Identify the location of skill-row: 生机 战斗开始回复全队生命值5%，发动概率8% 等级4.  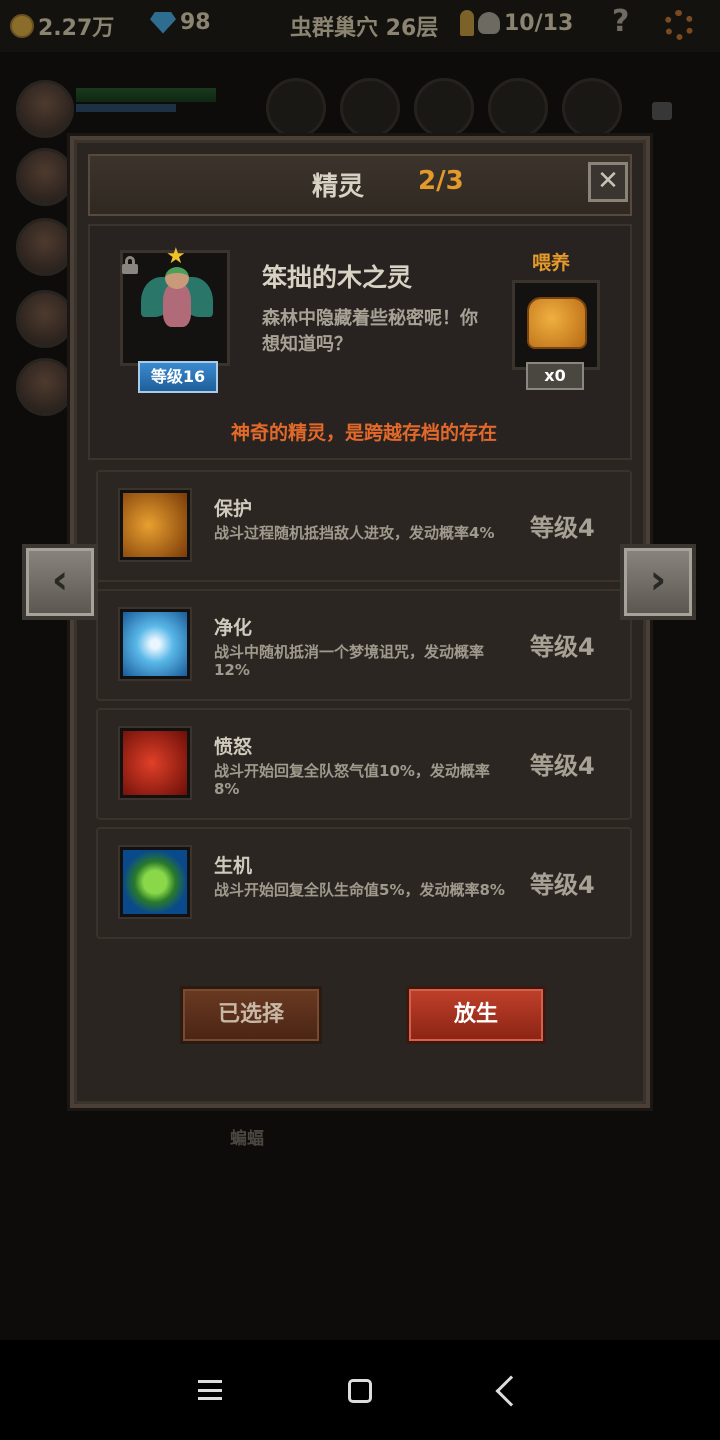
(364, 883).